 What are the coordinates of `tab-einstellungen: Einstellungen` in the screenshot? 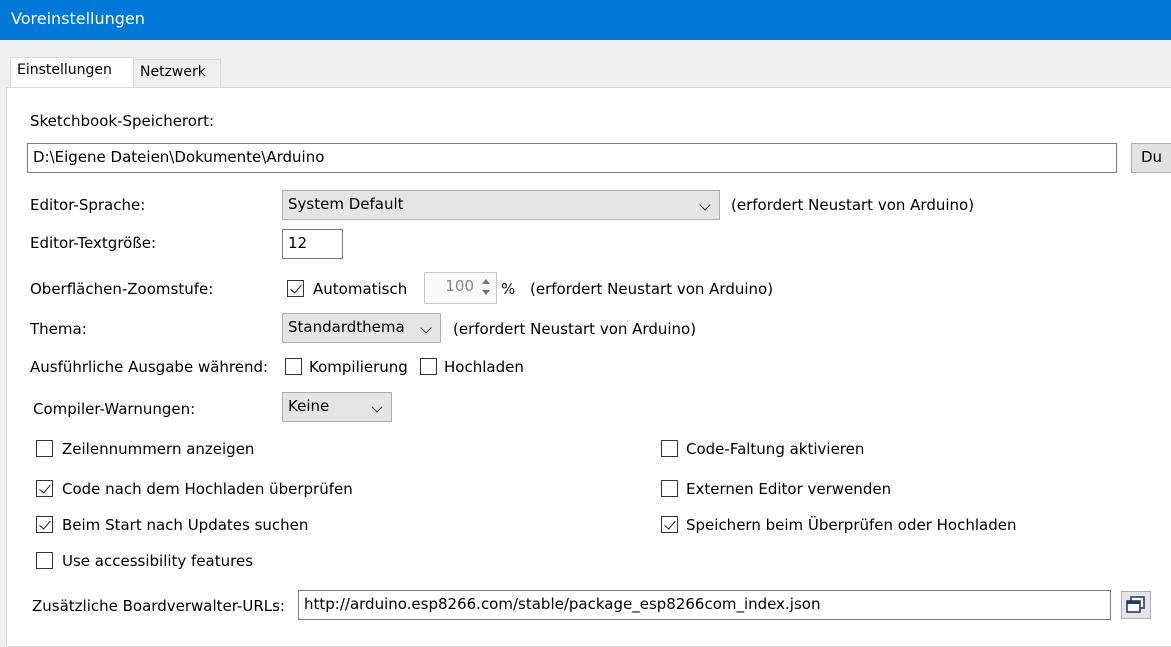 It's located at (72, 72).